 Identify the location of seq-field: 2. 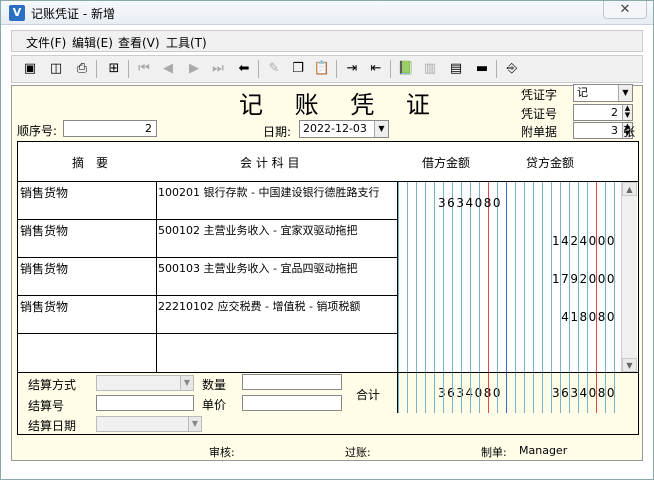
(110, 128).